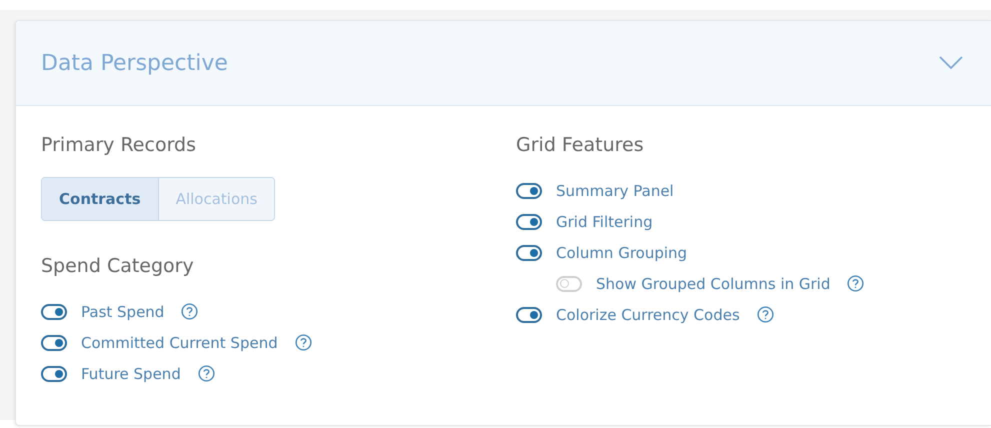 This screenshot has width=991, height=428. I want to click on toggle-label: Colorize Currency Codes, so click(648, 315).